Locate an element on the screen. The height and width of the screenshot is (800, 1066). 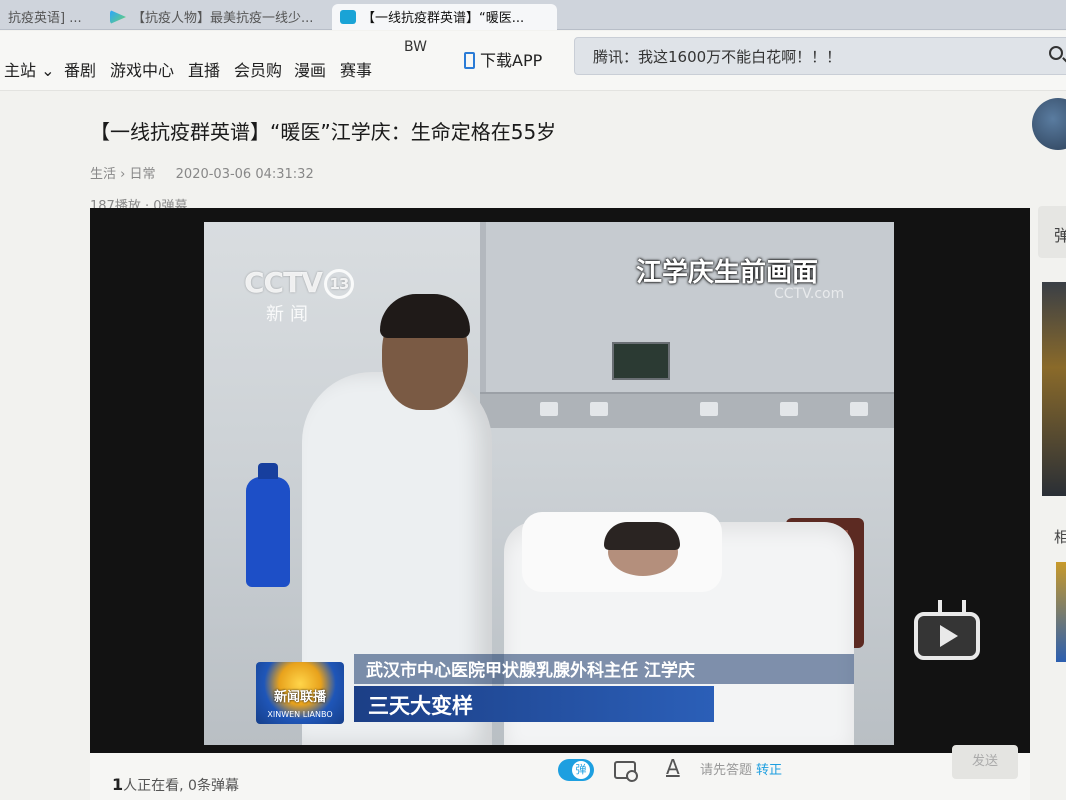
sidebar-thumbnail is located at coordinates (1054, 389).